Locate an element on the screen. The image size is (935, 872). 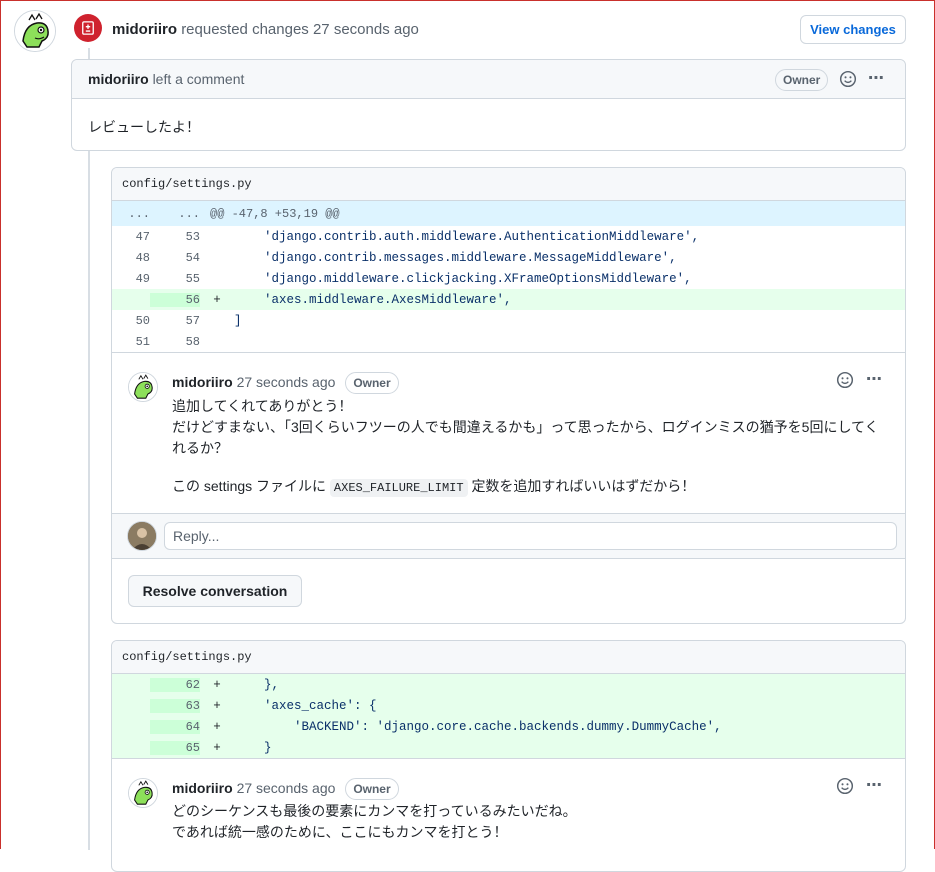
event-action: requested changes is located at coordinates (245, 29).